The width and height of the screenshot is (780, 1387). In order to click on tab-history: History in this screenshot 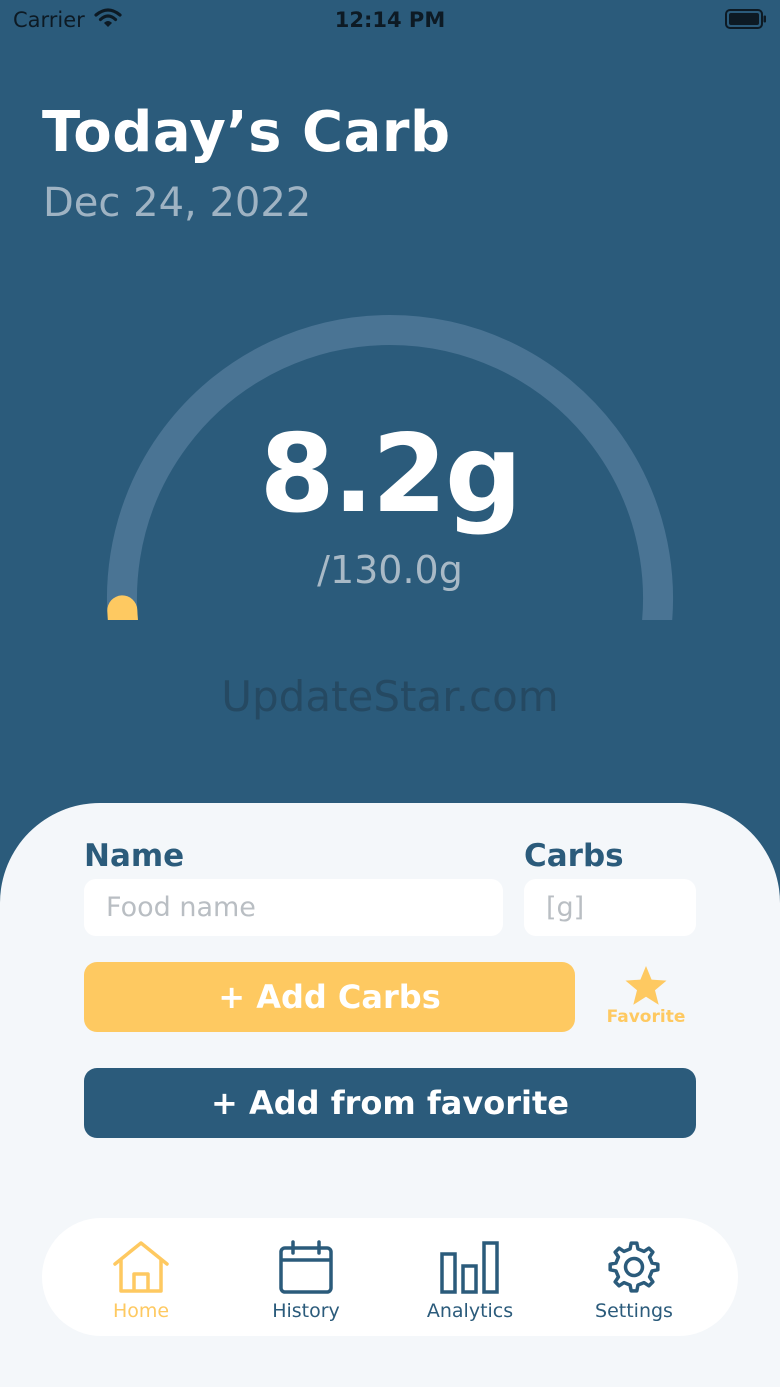, I will do `click(306, 1281)`.